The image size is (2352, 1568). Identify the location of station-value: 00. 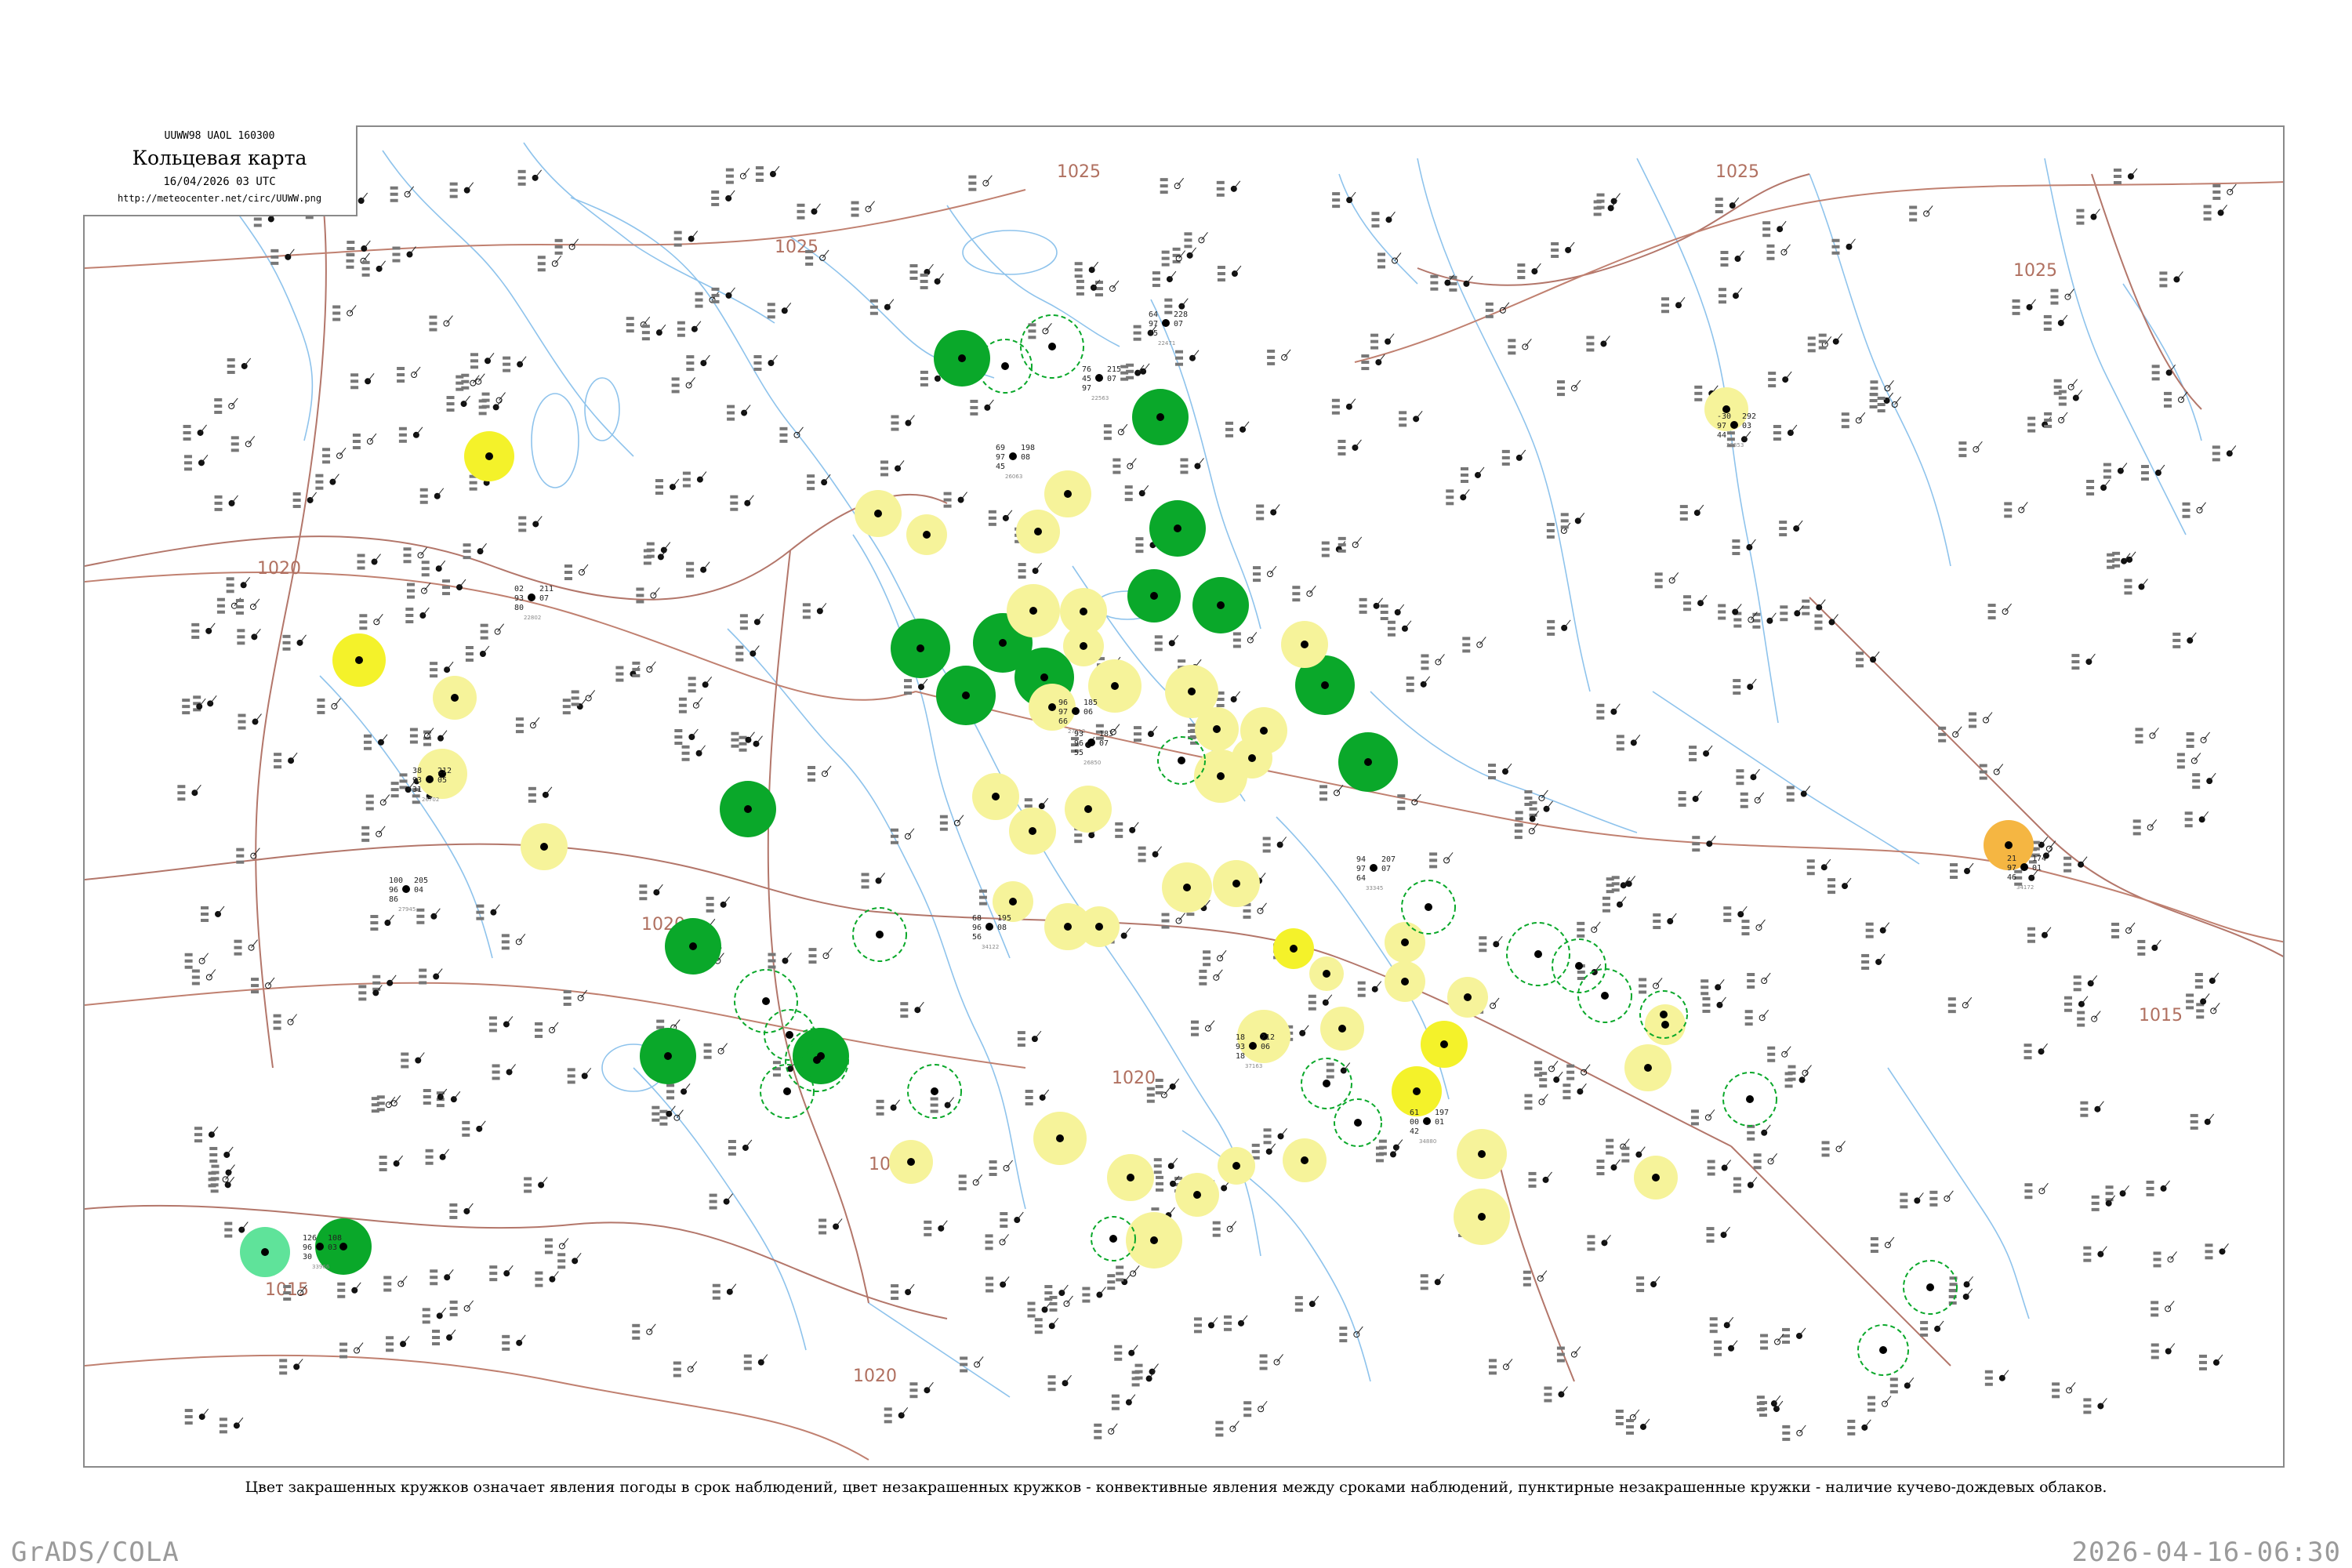
(1414, 1122).